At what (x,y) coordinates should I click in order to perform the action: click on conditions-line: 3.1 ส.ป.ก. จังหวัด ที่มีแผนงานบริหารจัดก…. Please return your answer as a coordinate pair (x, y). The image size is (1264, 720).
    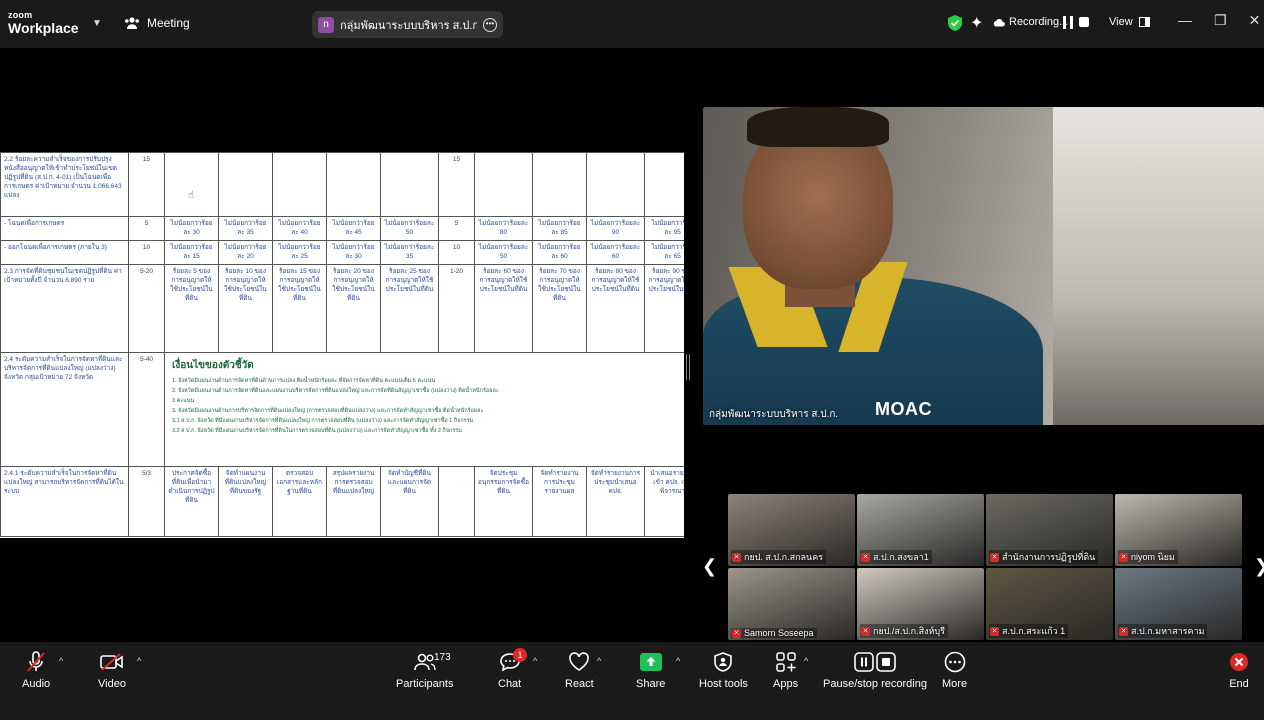
    Looking at the image, I should click on (323, 421).